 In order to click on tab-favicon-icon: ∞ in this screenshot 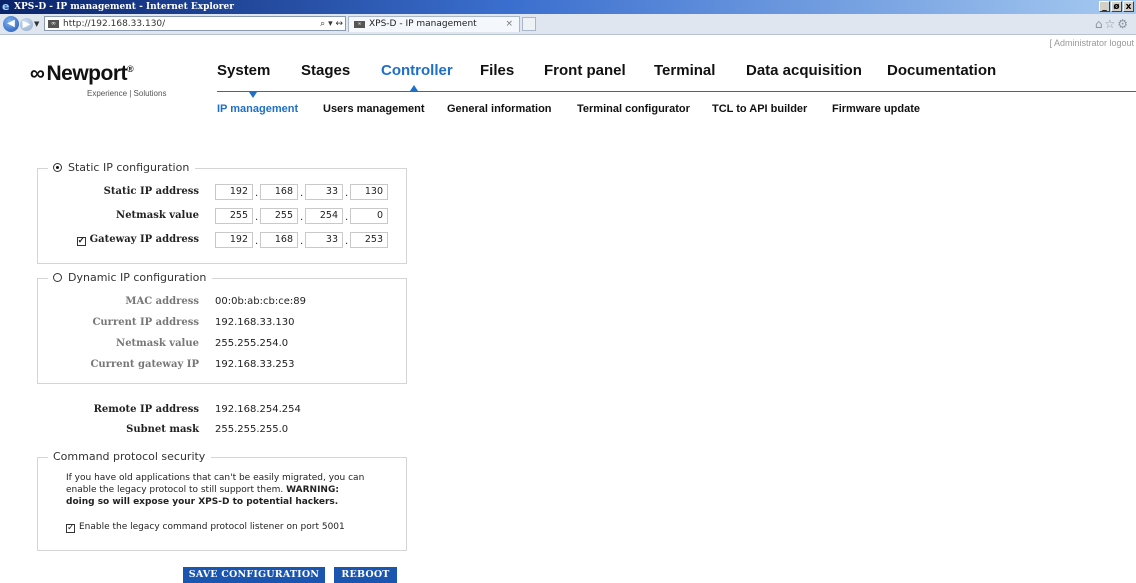, I will do `click(359, 24)`.